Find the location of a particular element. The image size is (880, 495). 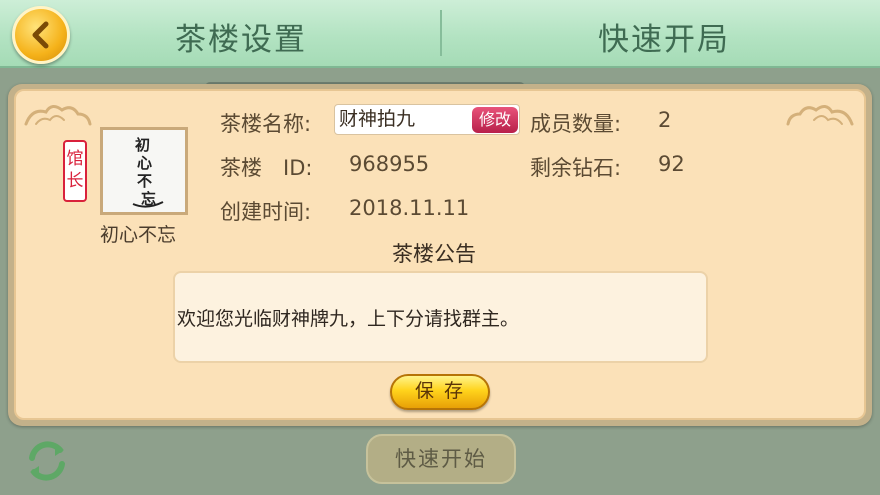

diamonds-value: 92 is located at coordinates (671, 164).